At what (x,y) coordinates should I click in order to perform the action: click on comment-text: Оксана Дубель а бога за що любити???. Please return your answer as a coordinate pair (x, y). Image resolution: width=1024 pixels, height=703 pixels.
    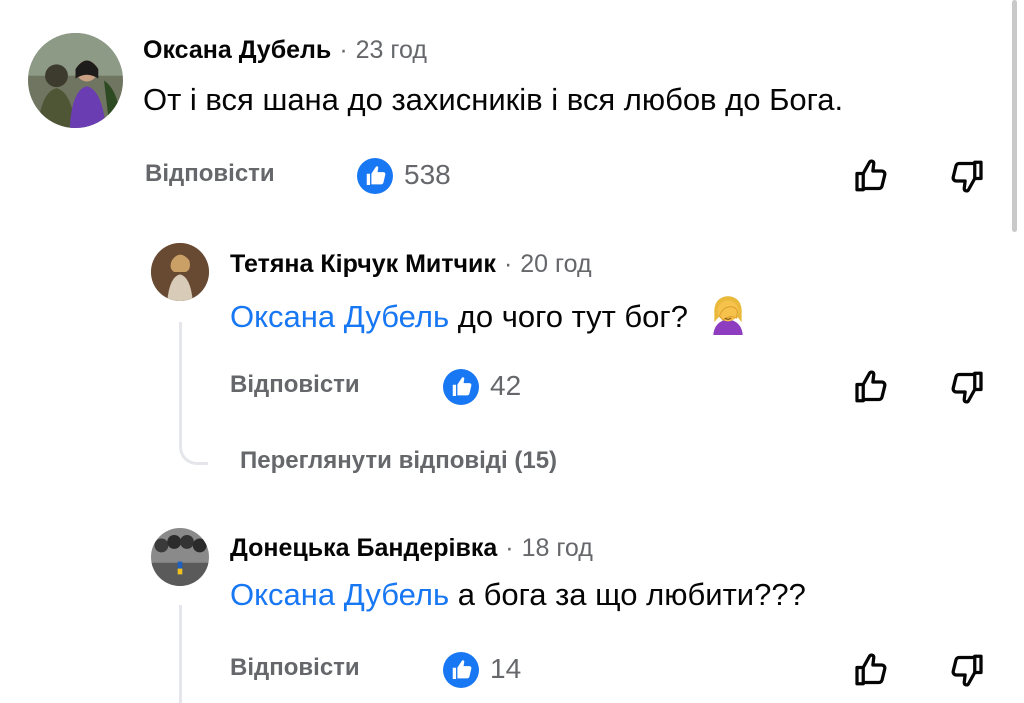
    Looking at the image, I should click on (518, 595).